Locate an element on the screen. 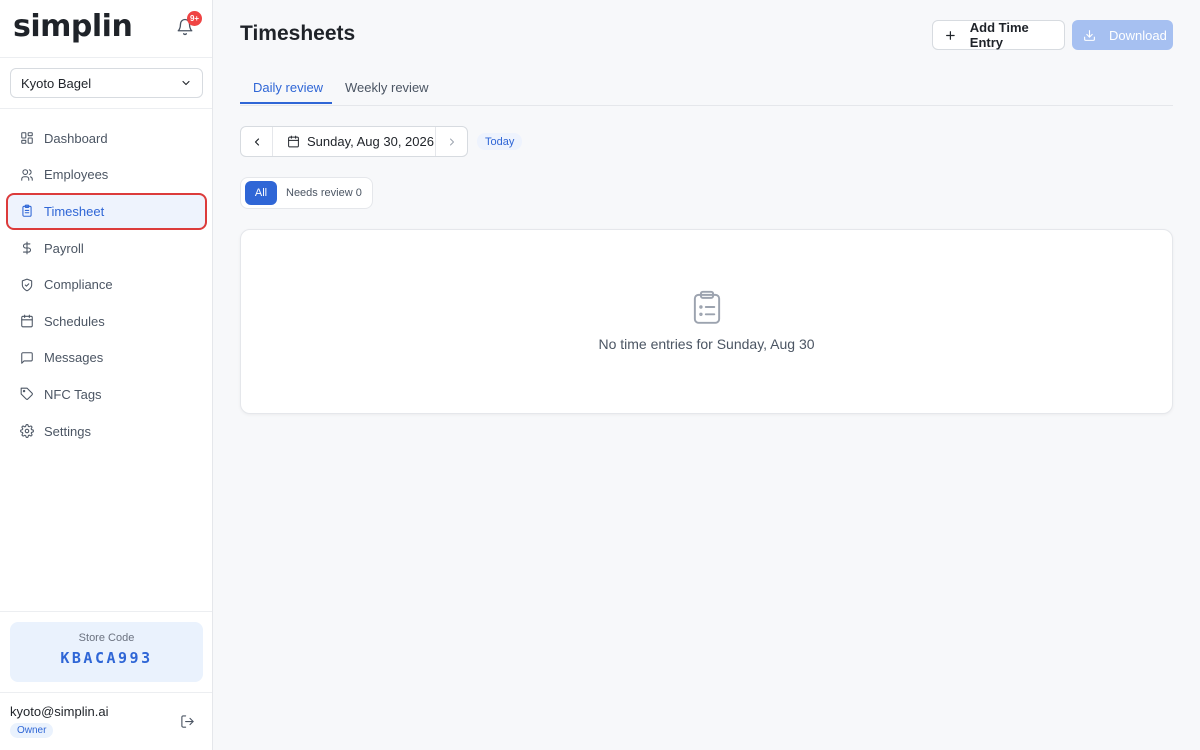 This screenshot has height=750, width=1200. chevron-right-icon is located at coordinates (451, 141).